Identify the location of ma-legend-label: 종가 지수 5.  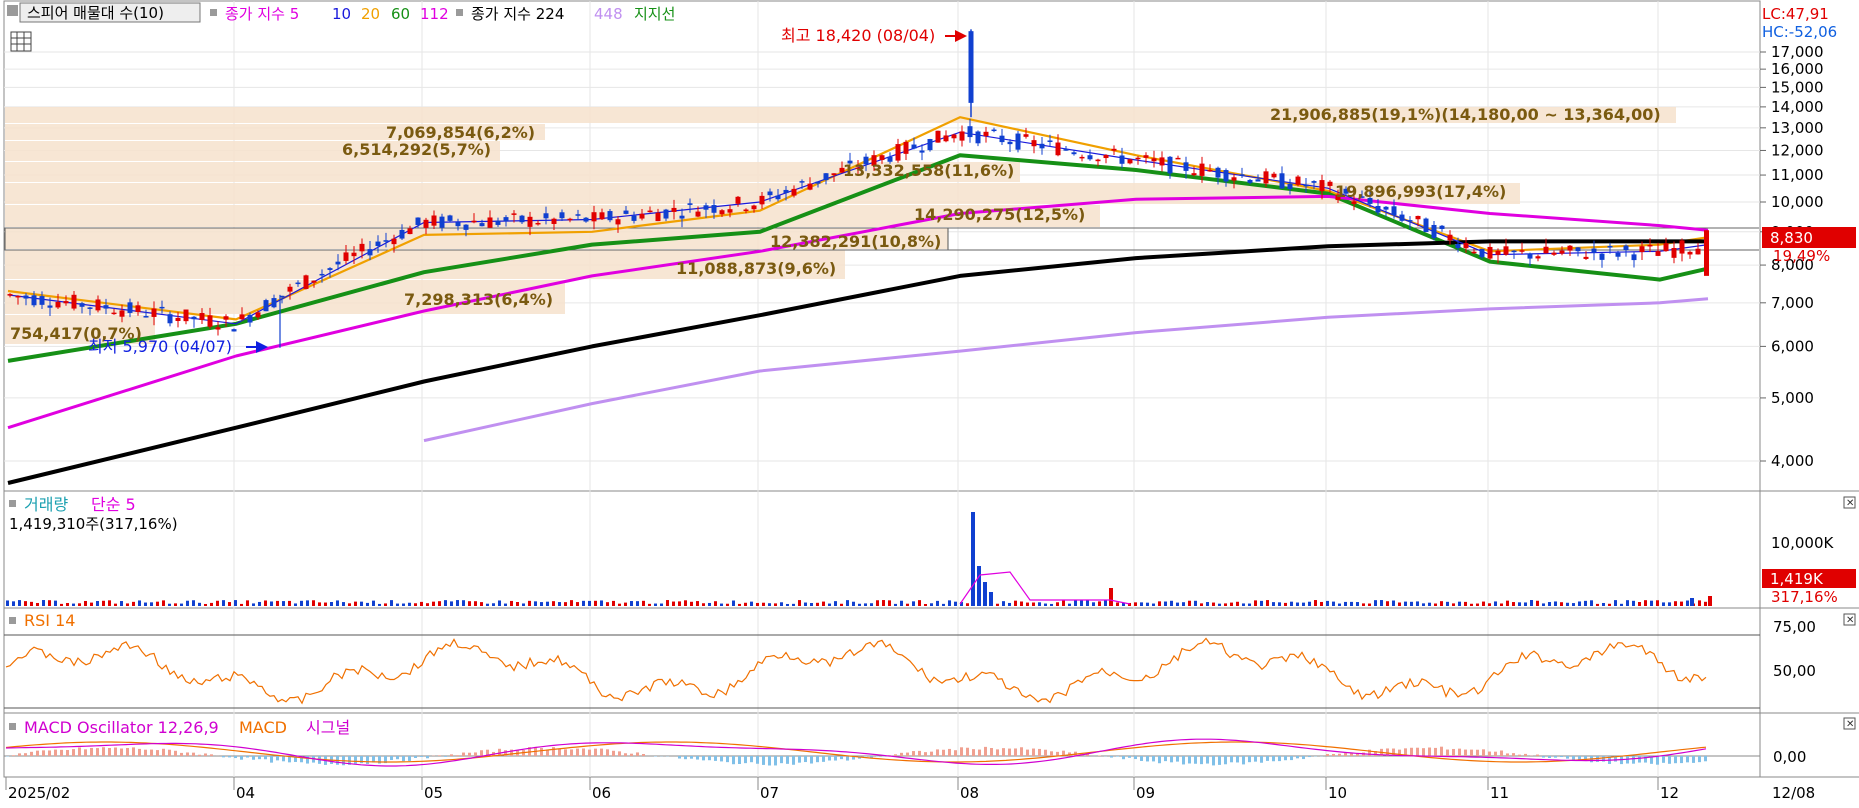
(262, 14).